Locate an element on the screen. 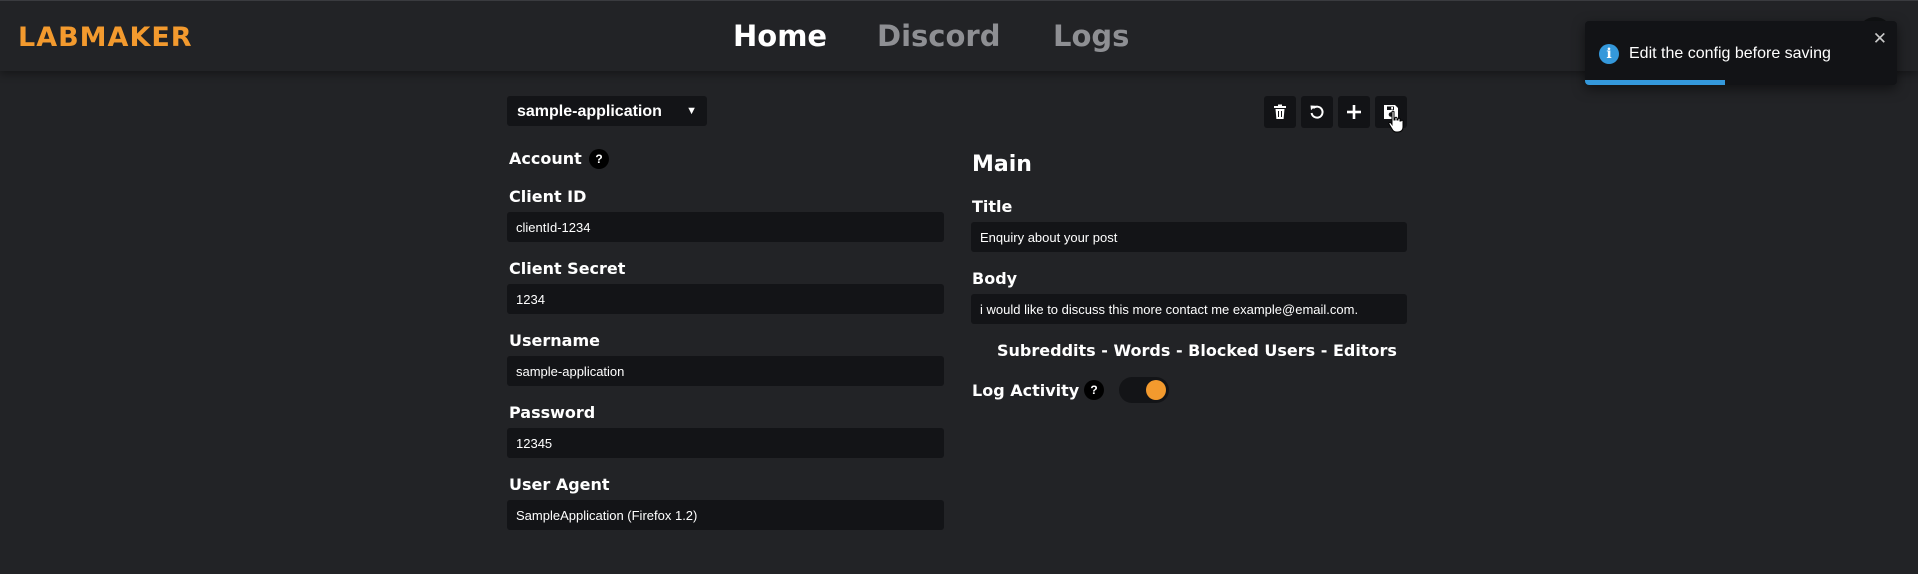 This screenshot has height=574, width=1918. nav-logs: Logs is located at coordinates (1091, 36).